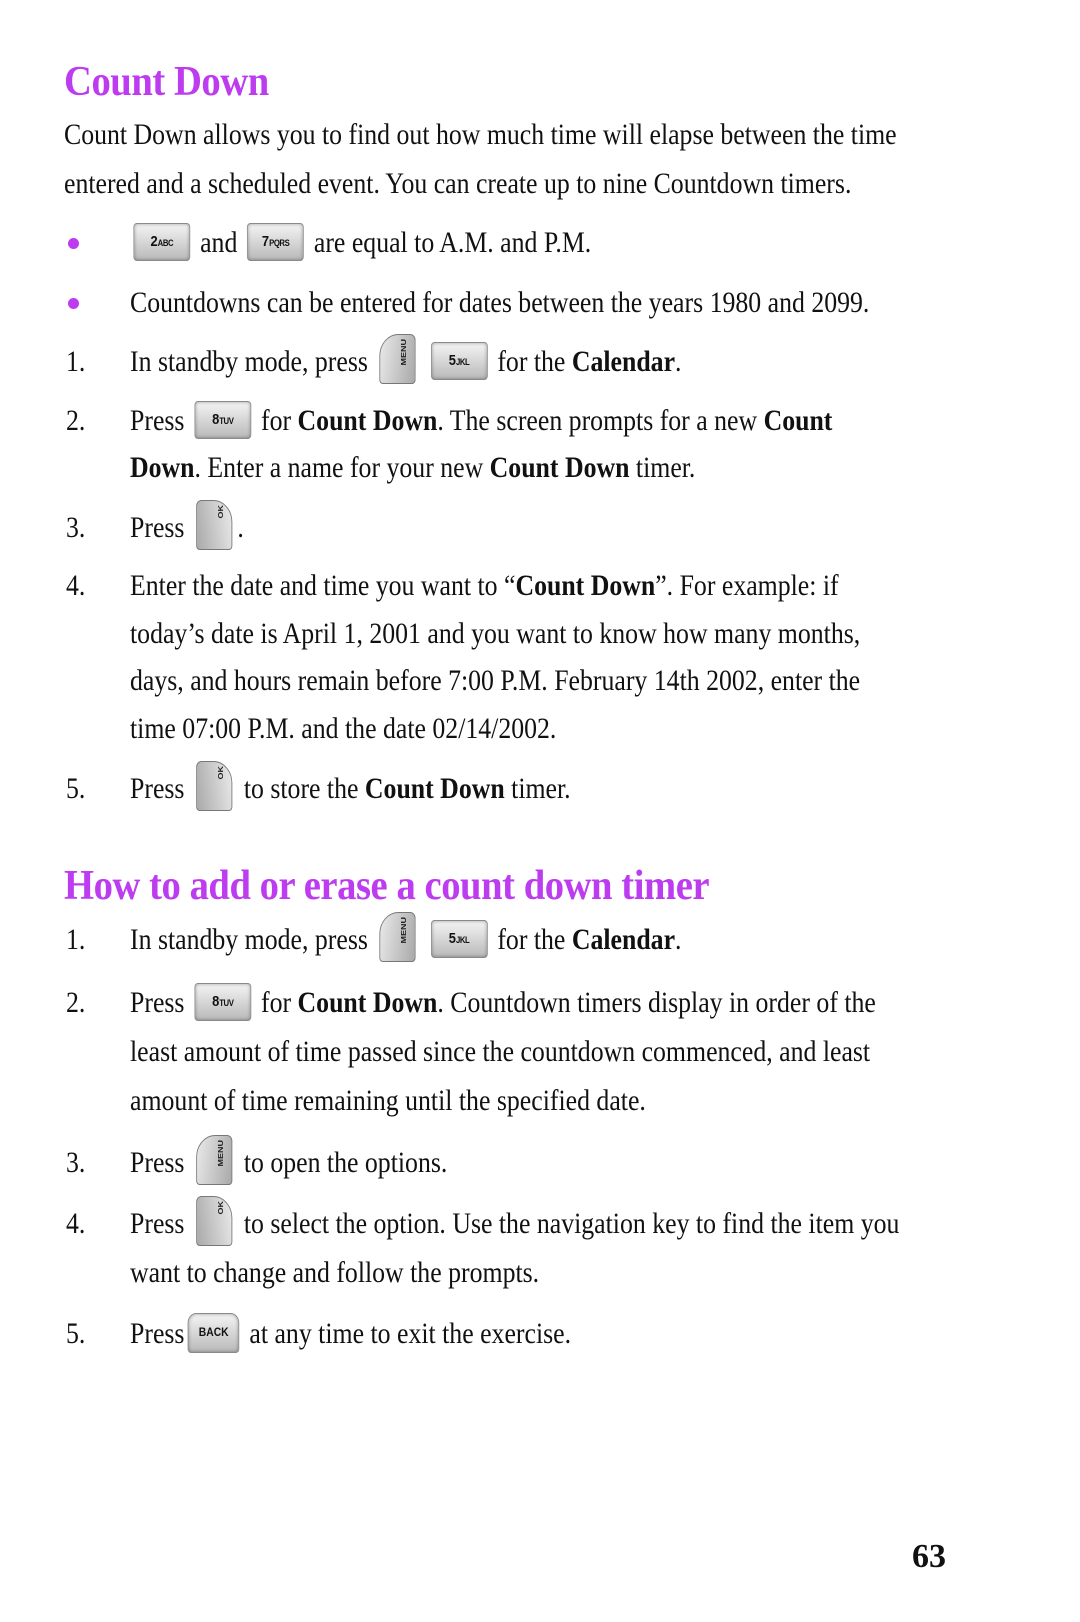 This screenshot has width=1080, height=1622. Describe the element at coordinates (323, 585) in the screenshot. I see `step-text: Enter the date and time you want to “` at that location.